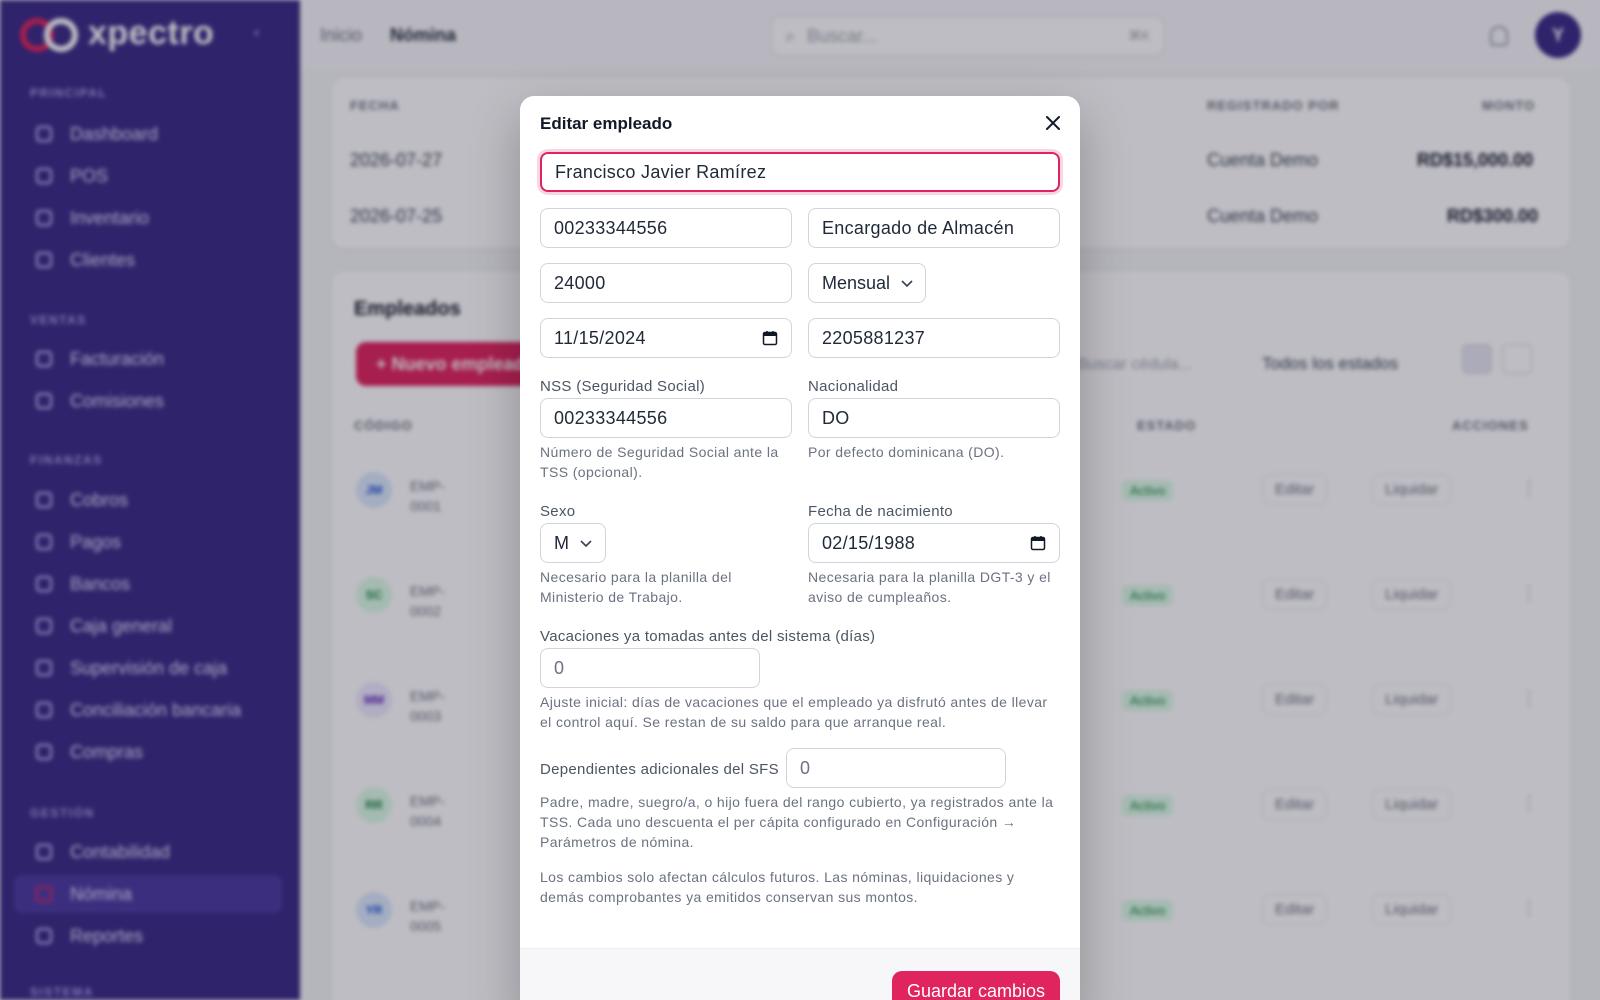  Describe the element at coordinates (853, 386) in the screenshot. I see `nationality-label: Nacionalidad` at that location.